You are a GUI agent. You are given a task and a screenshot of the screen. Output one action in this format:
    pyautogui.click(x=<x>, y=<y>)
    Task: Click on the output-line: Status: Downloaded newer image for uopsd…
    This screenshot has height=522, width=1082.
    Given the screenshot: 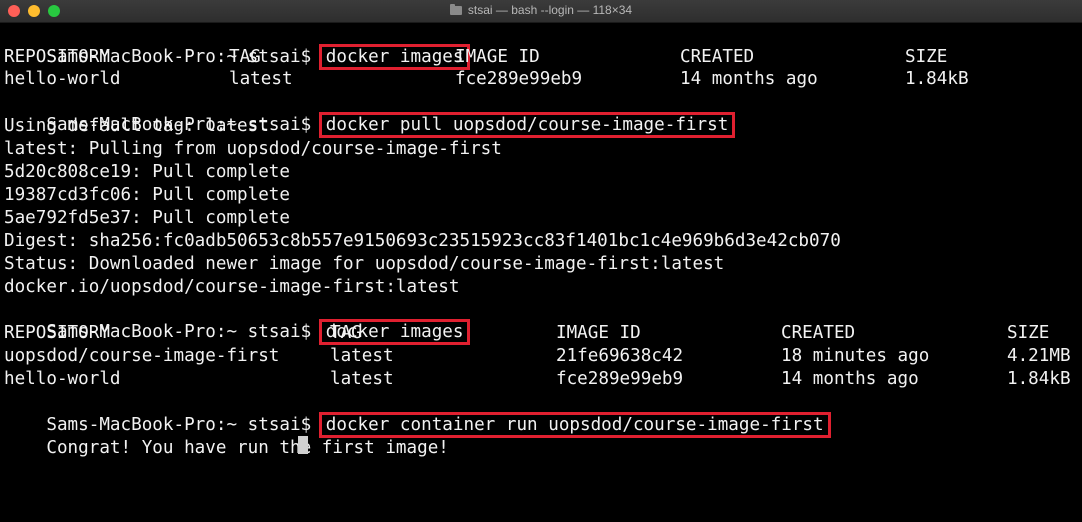 What is the action you would take?
    pyautogui.click(x=364, y=264)
    